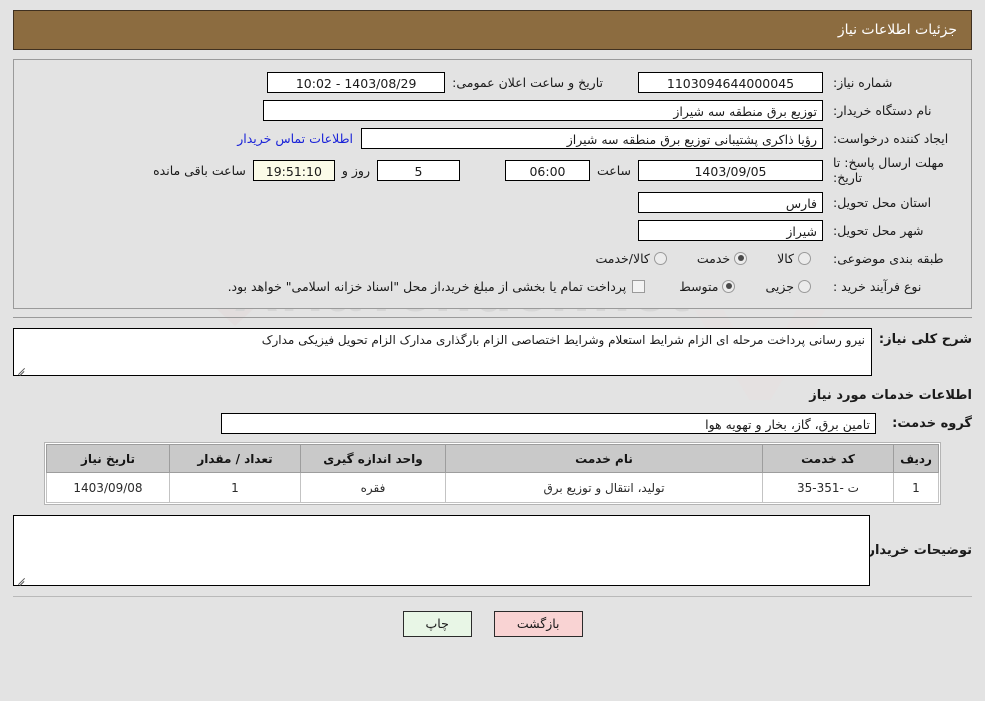 The width and height of the screenshot is (985, 701). Describe the element at coordinates (622, 258) in the screenshot. I see `category-option-2-label: کالا/خدمت` at that location.